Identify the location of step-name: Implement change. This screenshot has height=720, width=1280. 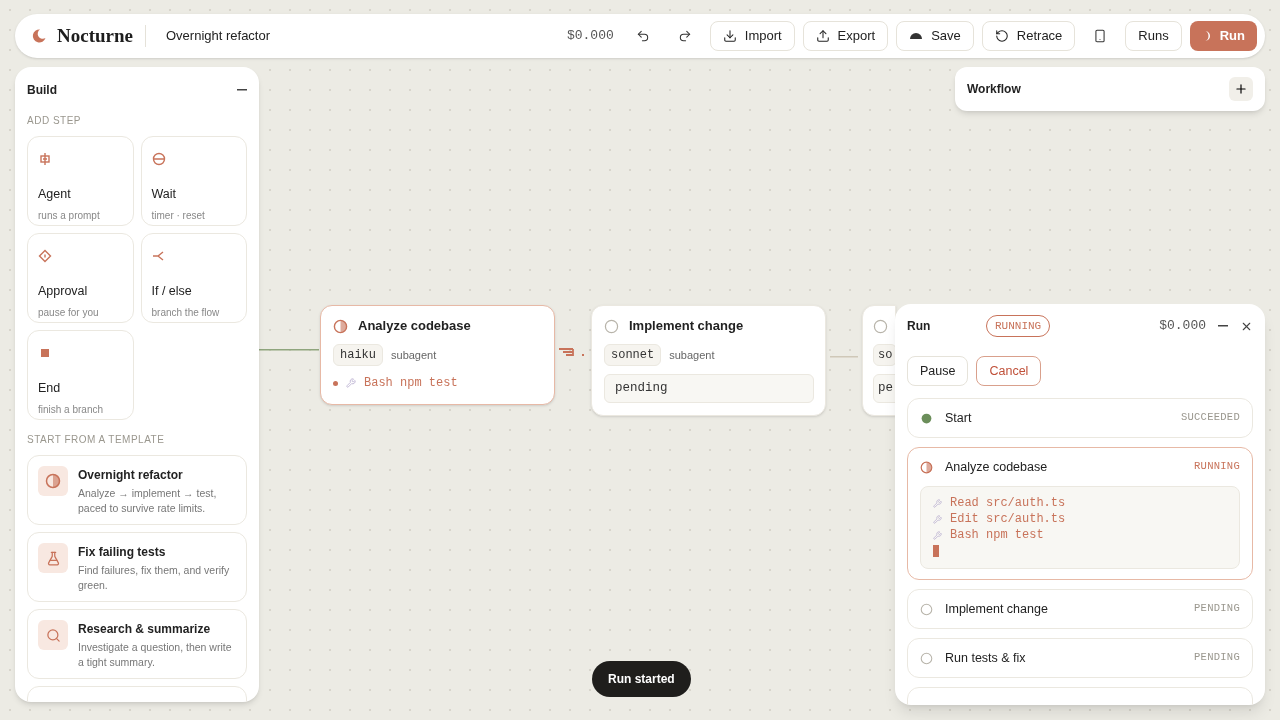
(996, 609).